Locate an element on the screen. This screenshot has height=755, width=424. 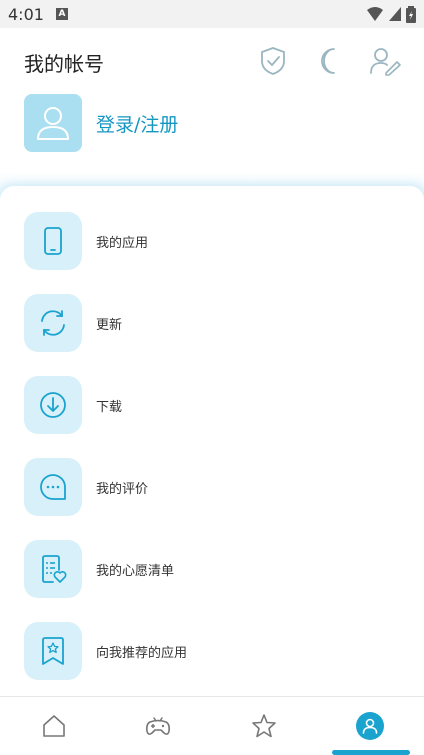
star-icon is located at coordinates (264, 726).